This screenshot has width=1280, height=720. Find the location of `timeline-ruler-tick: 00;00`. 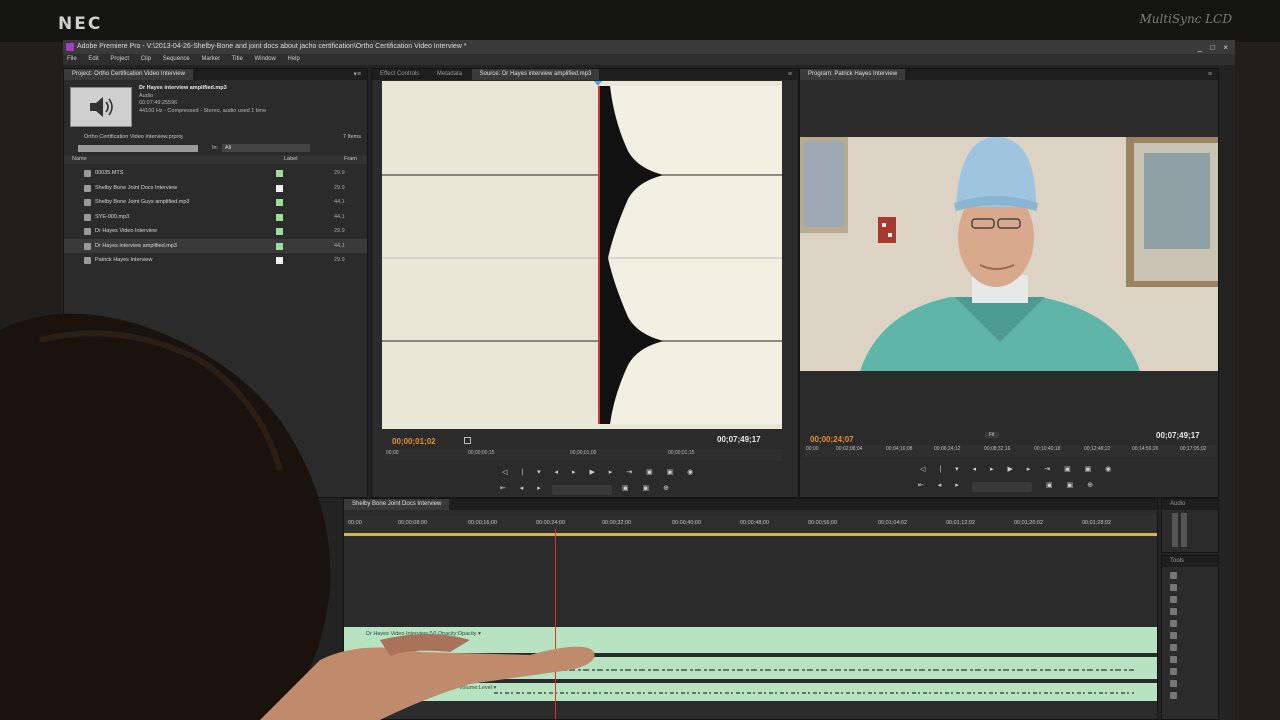

timeline-ruler-tick: 00;00 is located at coordinates (355, 523).